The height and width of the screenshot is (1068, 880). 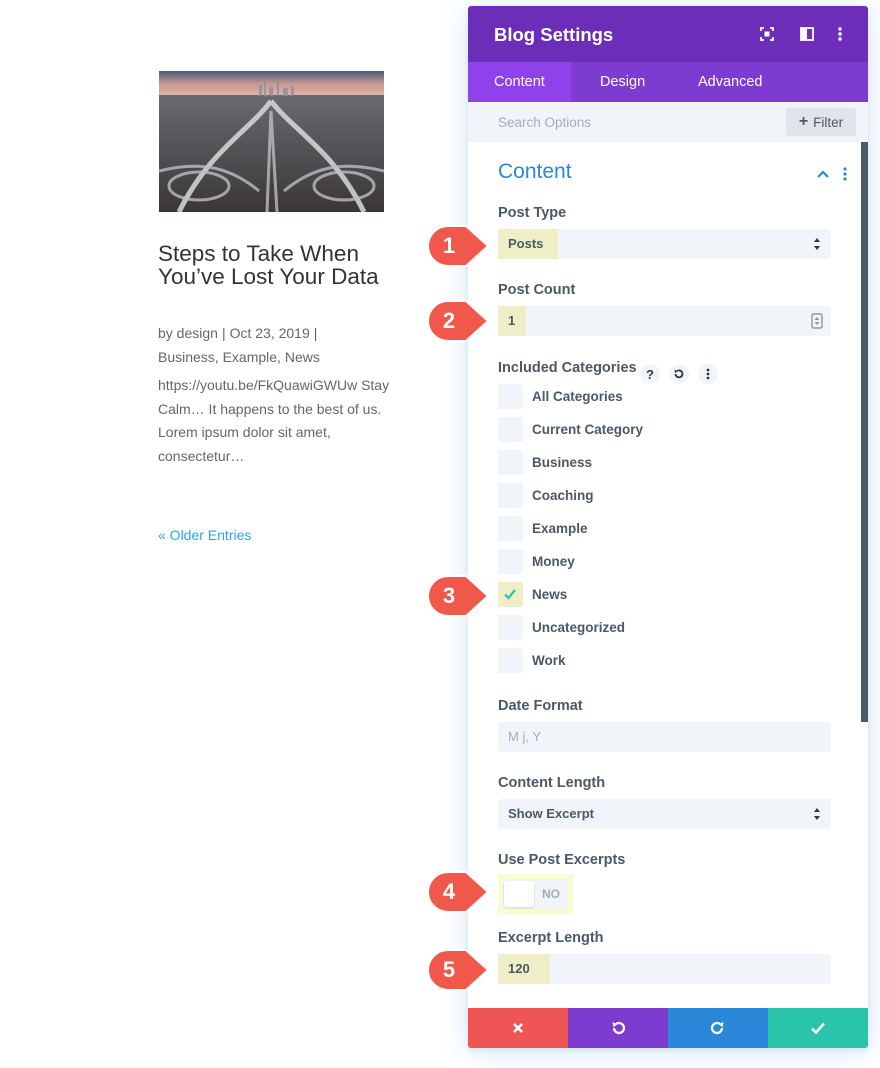 What do you see at coordinates (708, 374) in the screenshot?
I see `more-options-icon` at bounding box center [708, 374].